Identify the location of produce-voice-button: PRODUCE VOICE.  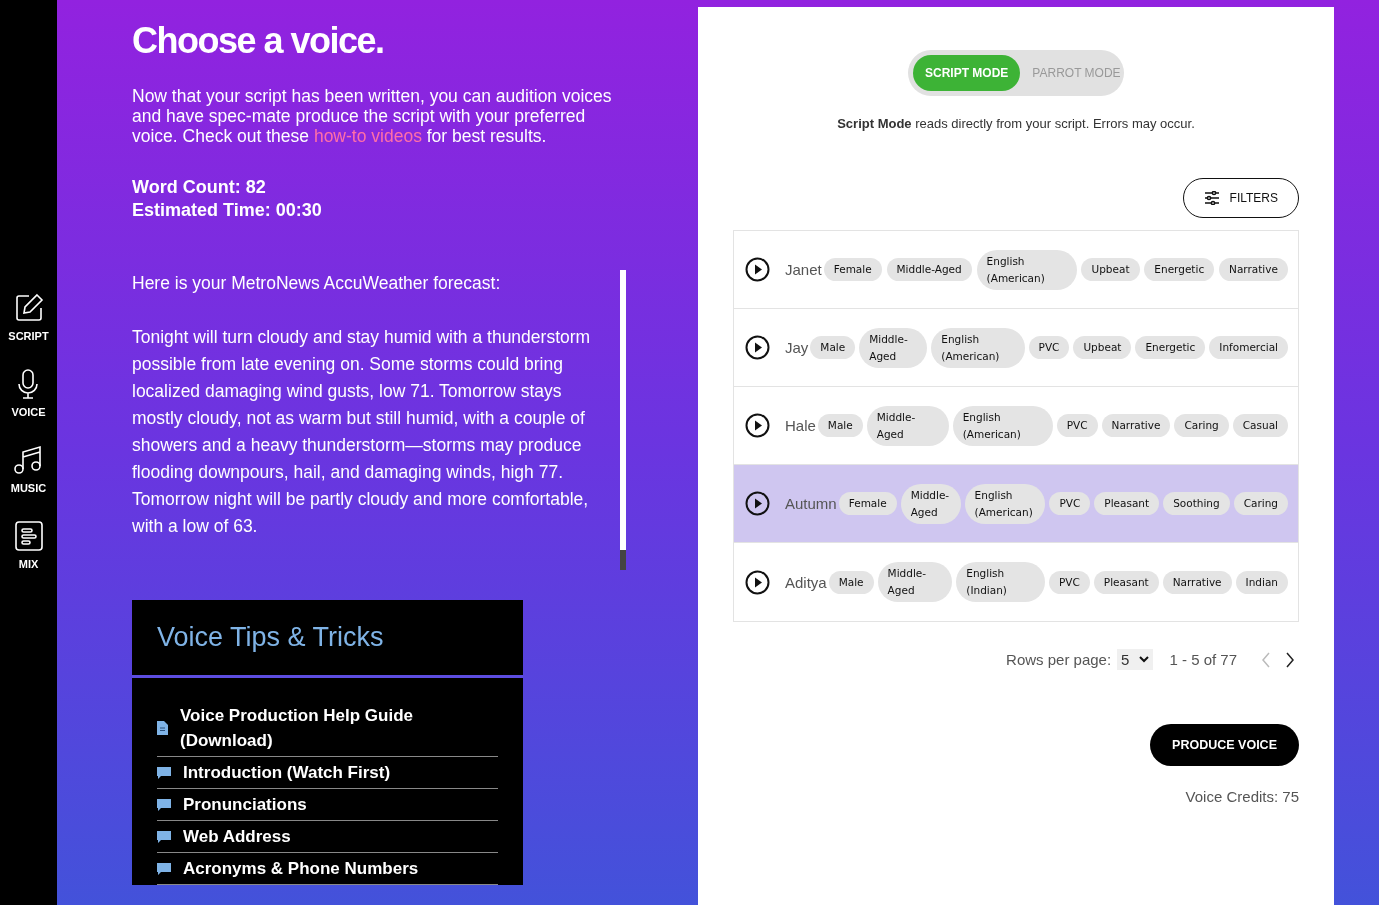
(1224, 745).